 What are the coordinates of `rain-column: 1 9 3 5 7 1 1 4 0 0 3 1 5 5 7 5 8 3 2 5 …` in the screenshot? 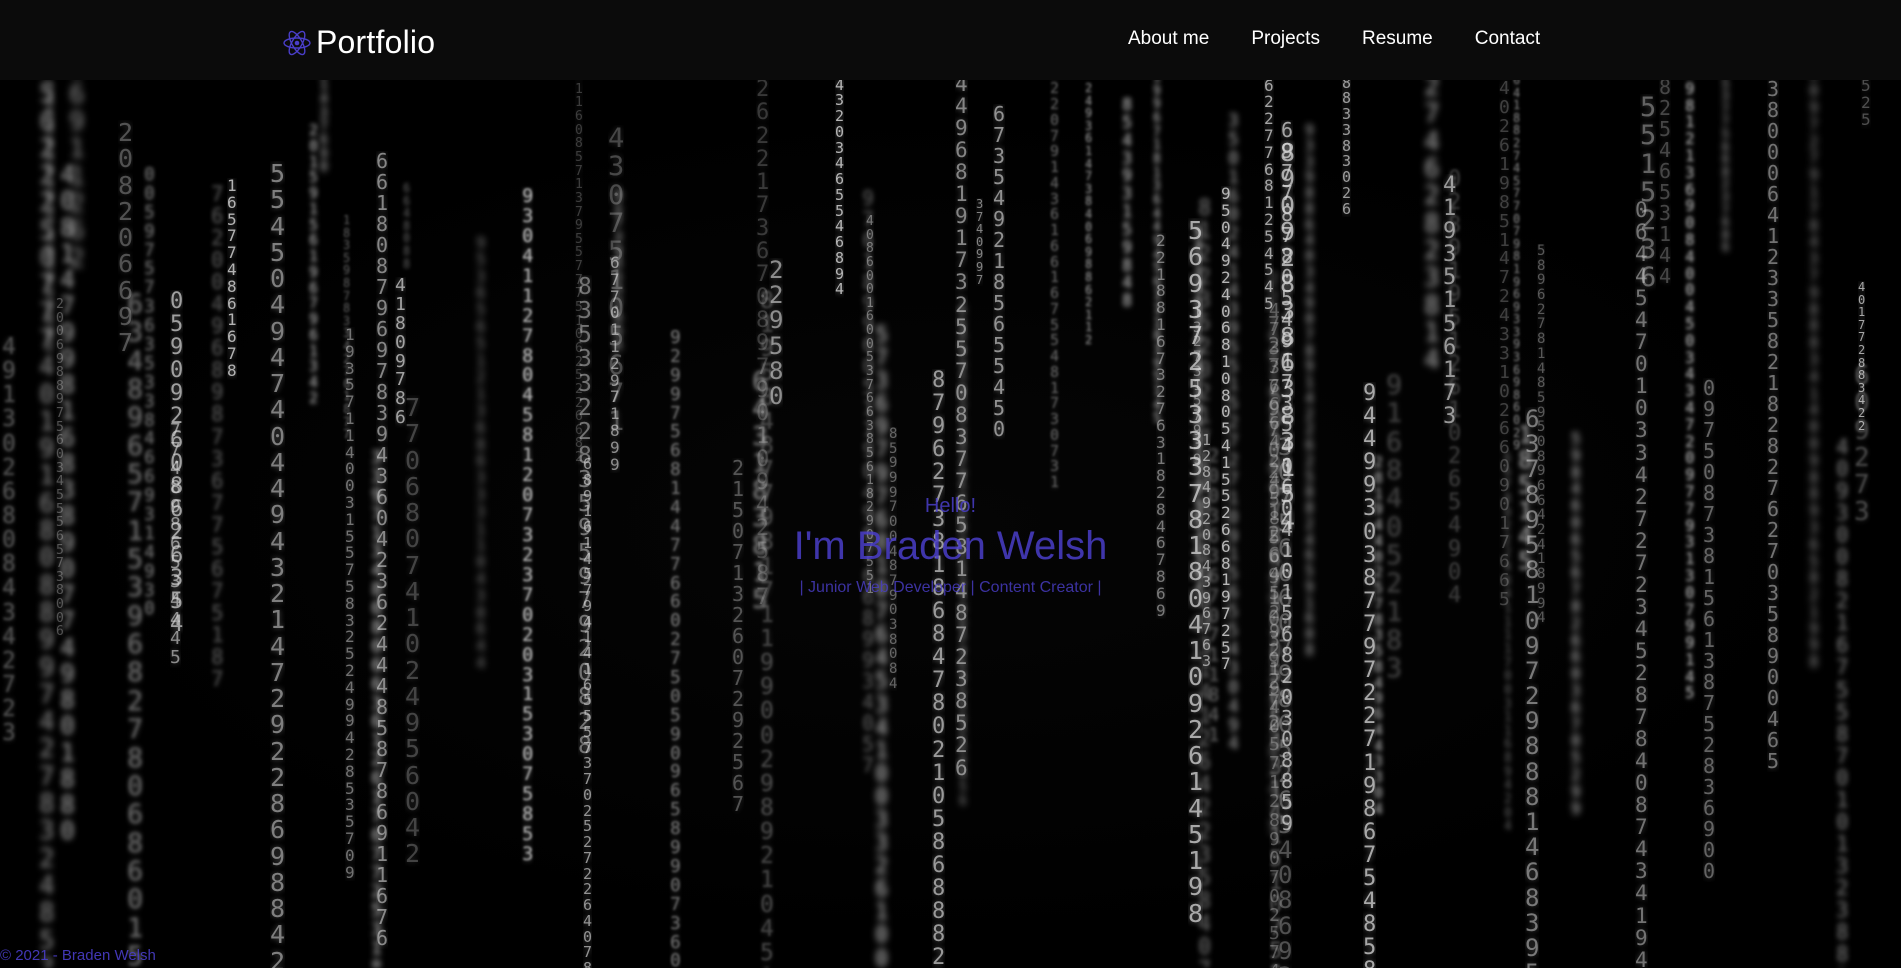 It's located at (350, 604).